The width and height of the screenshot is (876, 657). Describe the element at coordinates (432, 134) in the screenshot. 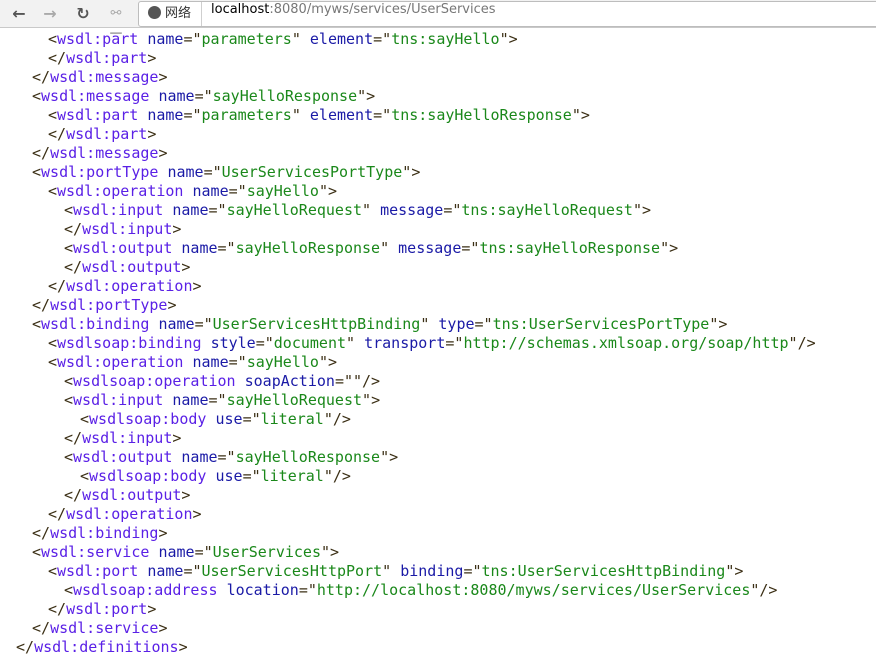

I see `xml-line: </wsdl:part>` at that location.